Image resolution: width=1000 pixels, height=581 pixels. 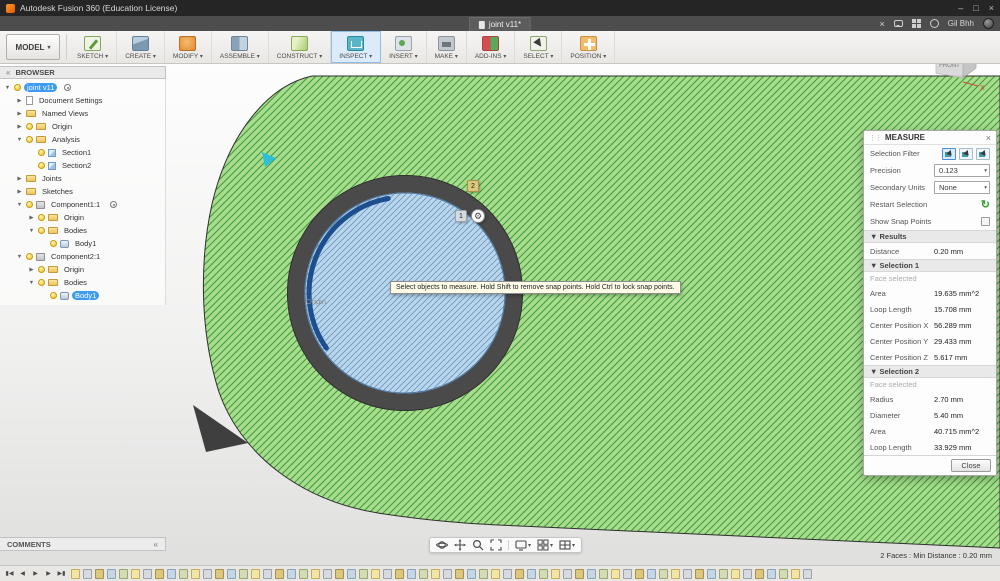 I want to click on browser-item-13-component2-1: ▼ Component2:1, so click(x=82, y=256).